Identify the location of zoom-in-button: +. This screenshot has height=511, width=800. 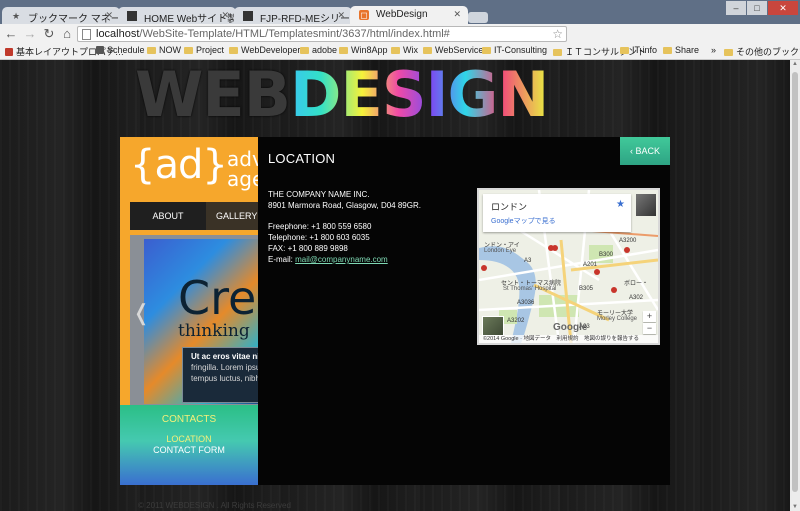
(649, 316).